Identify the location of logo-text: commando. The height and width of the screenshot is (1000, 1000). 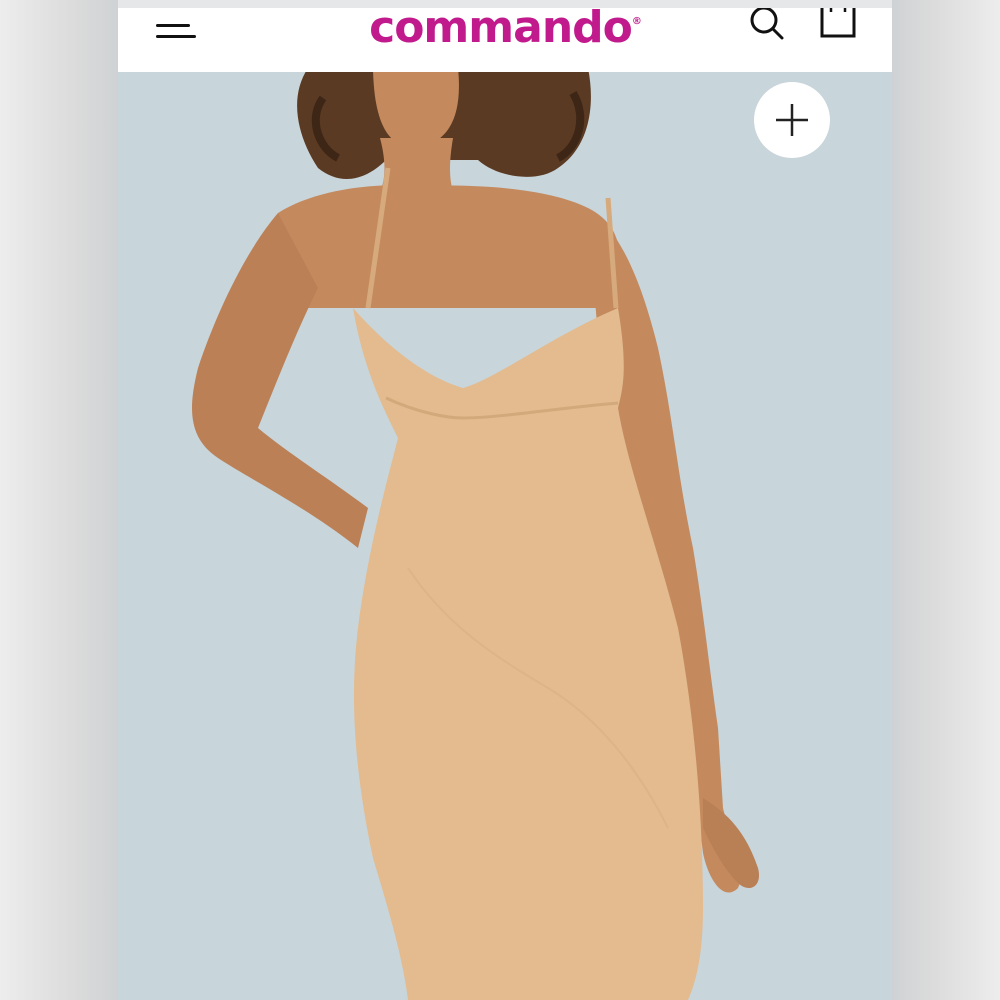
(501, 30).